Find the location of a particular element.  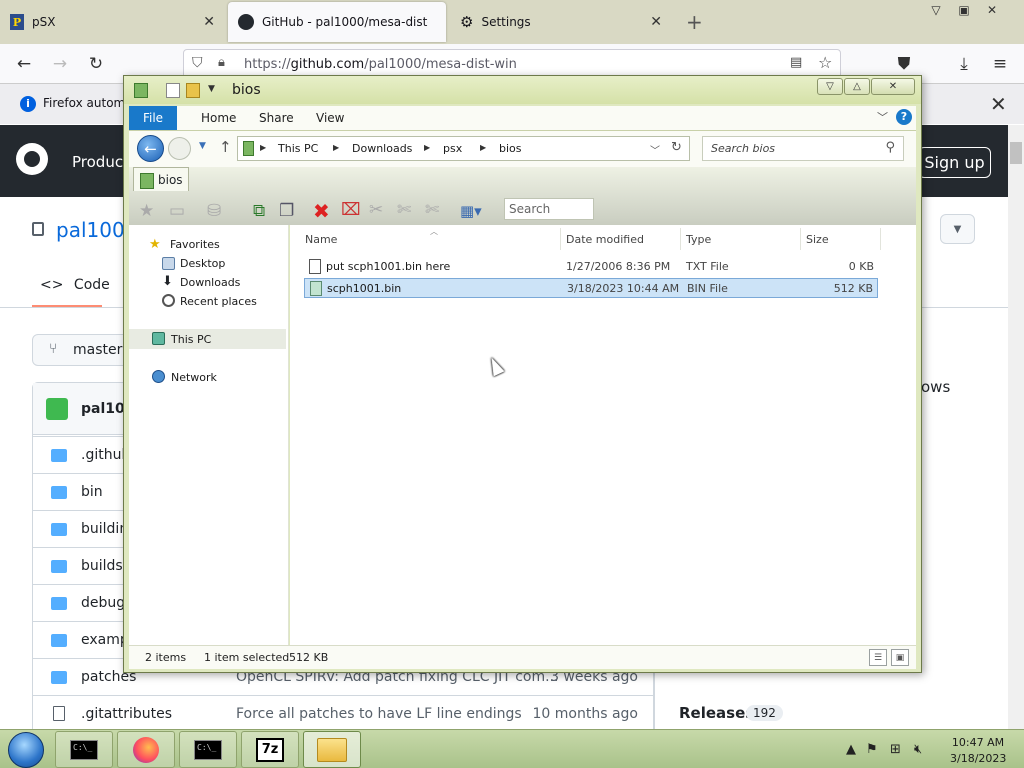

view-options-icon: ▦▾ is located at coordinates (475, 212).